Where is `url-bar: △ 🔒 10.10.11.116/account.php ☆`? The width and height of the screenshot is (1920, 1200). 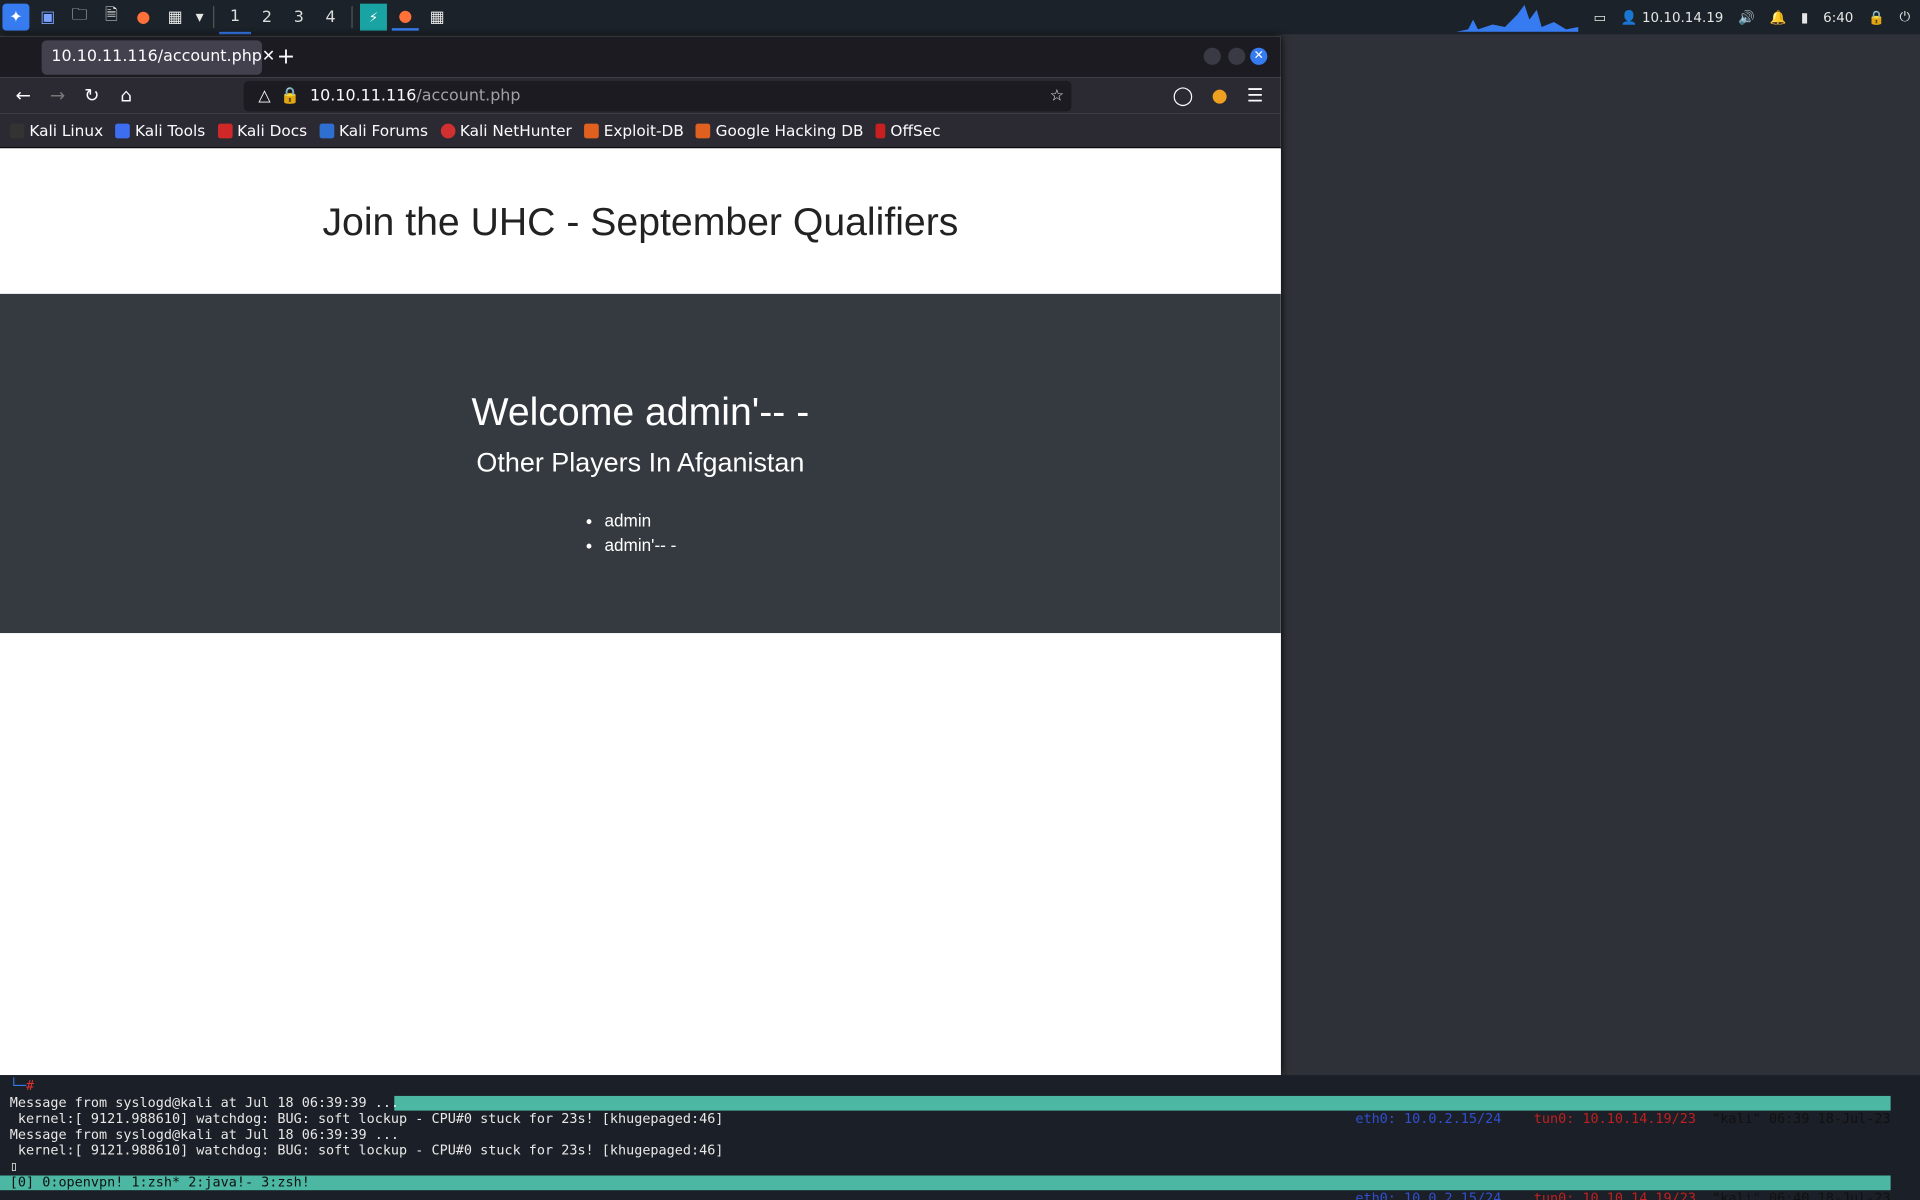 url-bar: △ 🔒 10.10.11.116/account.php ☆ is located at coordinates (657, 96).